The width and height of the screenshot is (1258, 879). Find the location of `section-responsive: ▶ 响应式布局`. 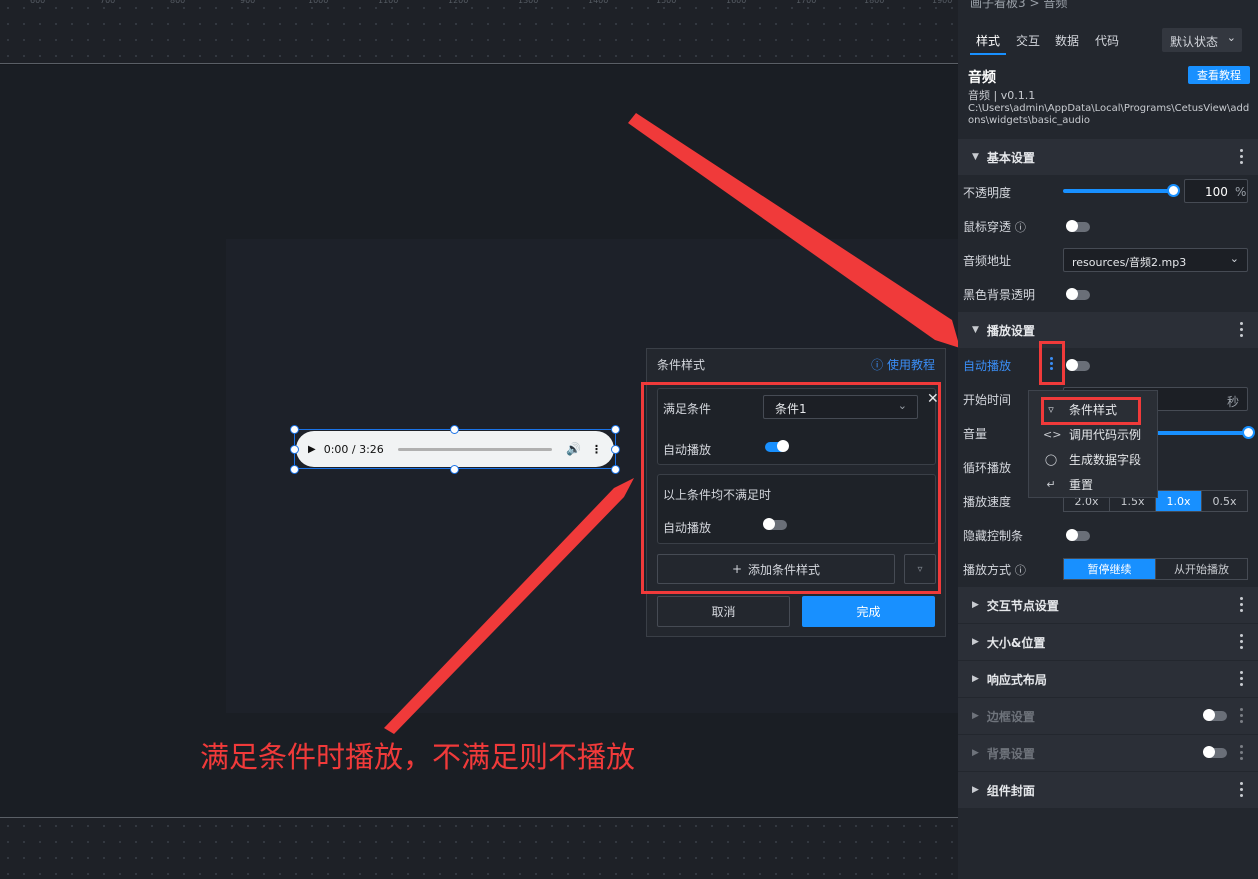

section-responsive: ▶ 响应式布局 is located at coordinates (1108, 679).